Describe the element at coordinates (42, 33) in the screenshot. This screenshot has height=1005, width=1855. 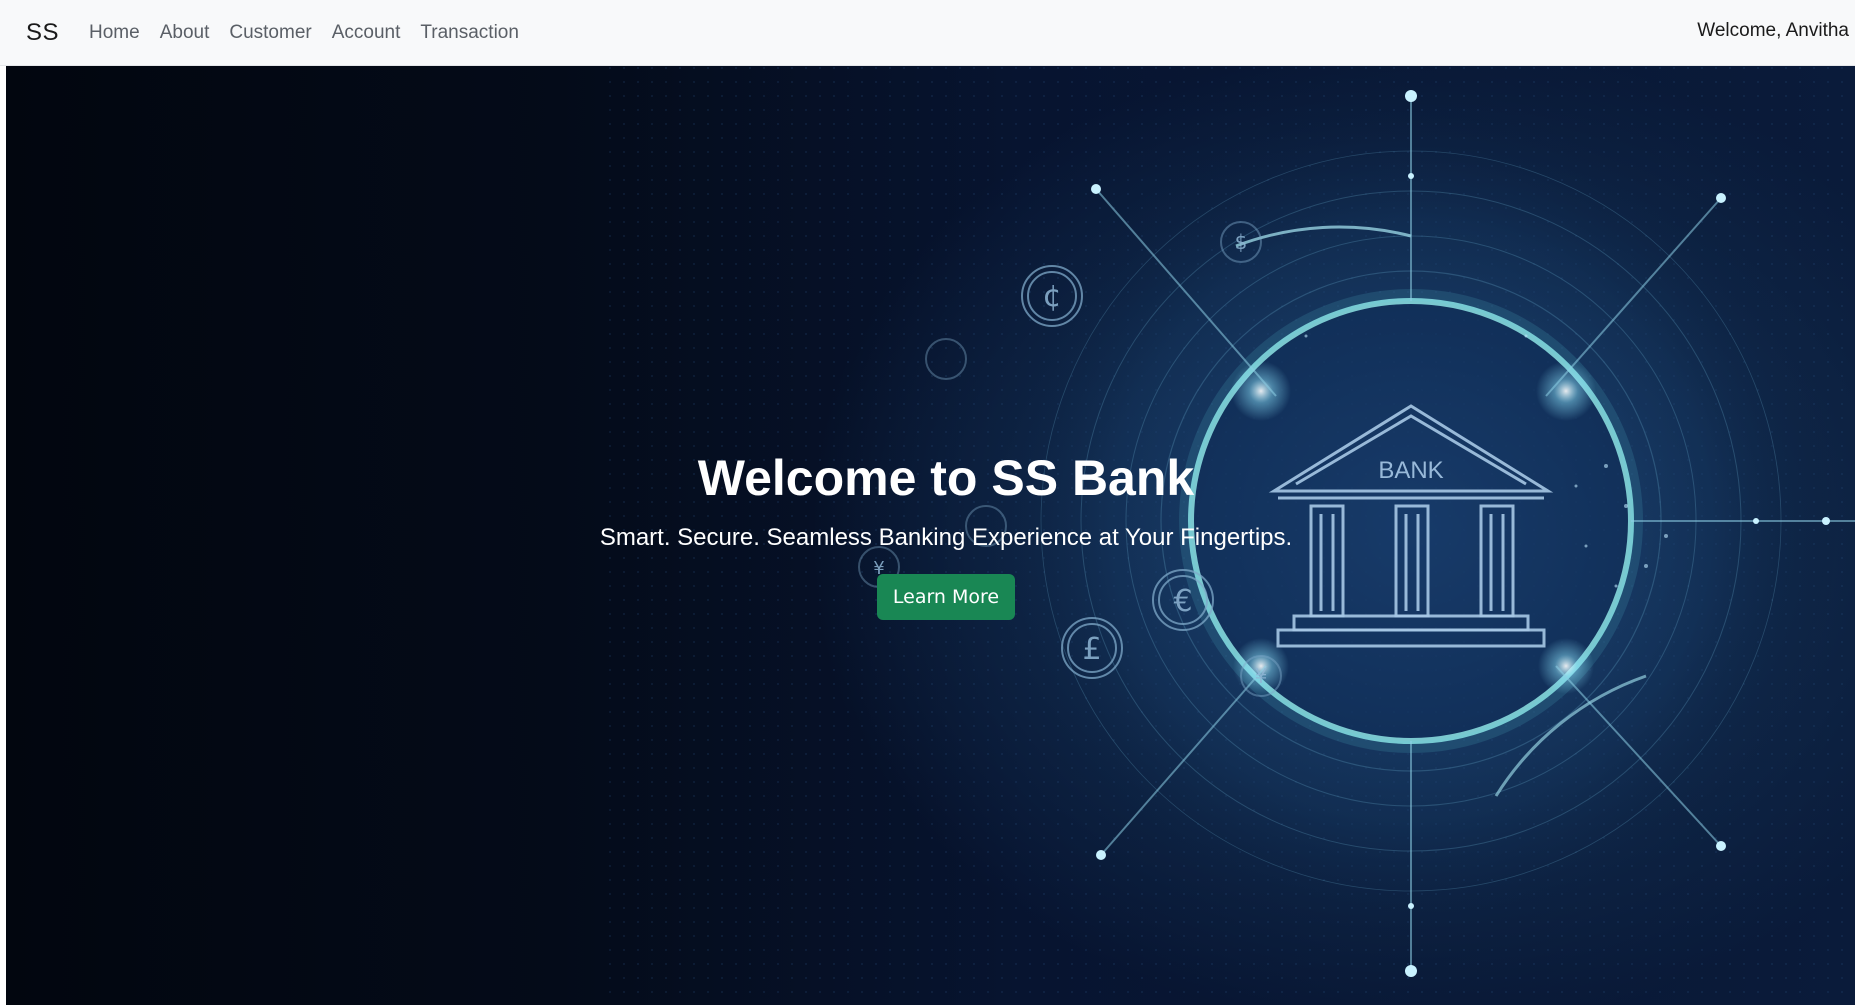
I see `brand-logo: SS` at that location.